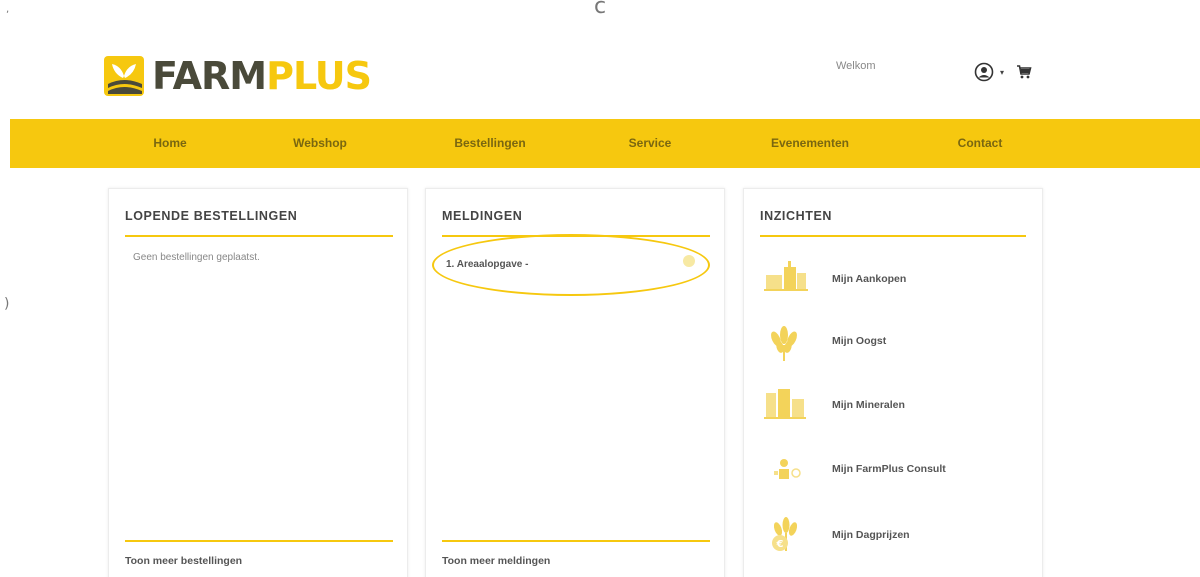 The height and width of the screenshot is (577, 1200). I want to click on insights-panel-title: INZICHTEN, so click(796, 216).